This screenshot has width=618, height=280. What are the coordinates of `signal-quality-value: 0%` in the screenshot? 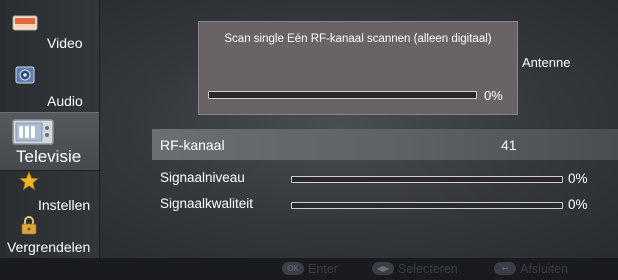 It's located at (578, 204).